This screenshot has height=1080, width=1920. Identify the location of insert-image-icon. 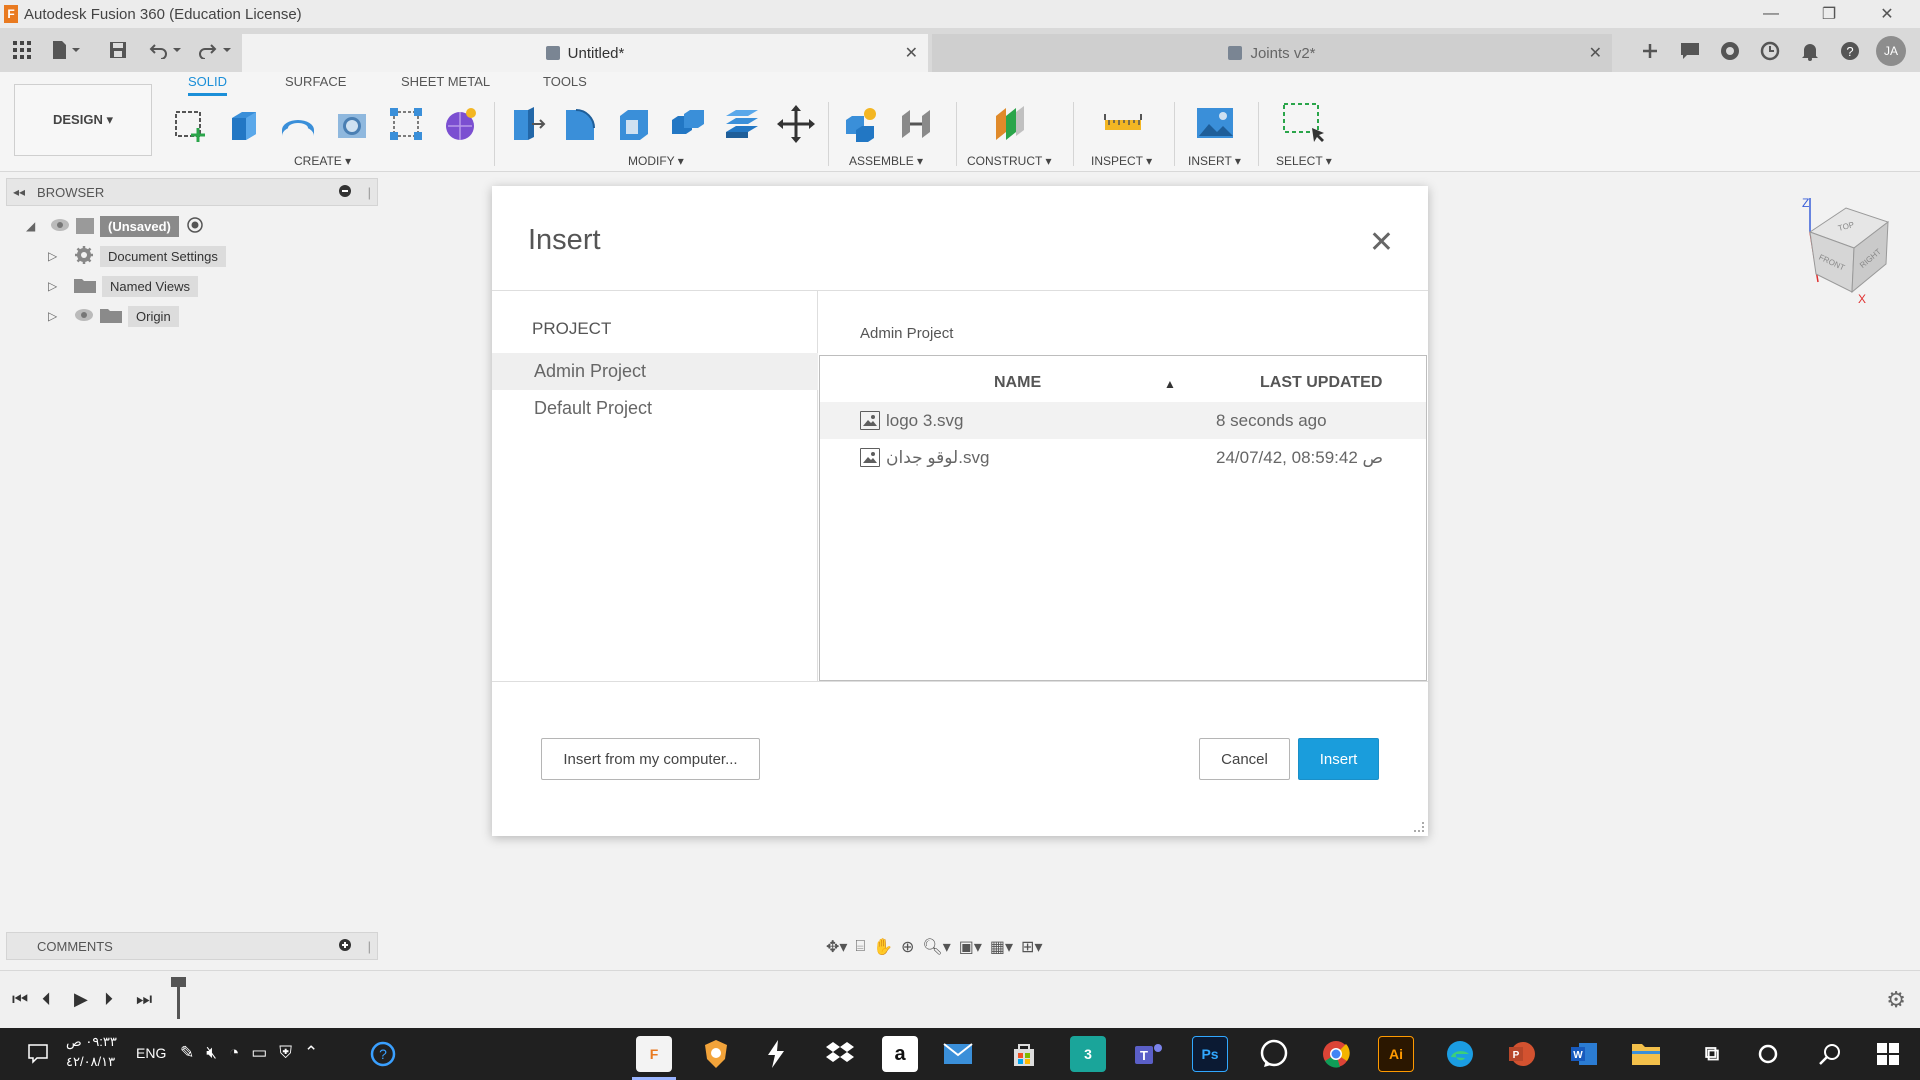
(1215, 124).